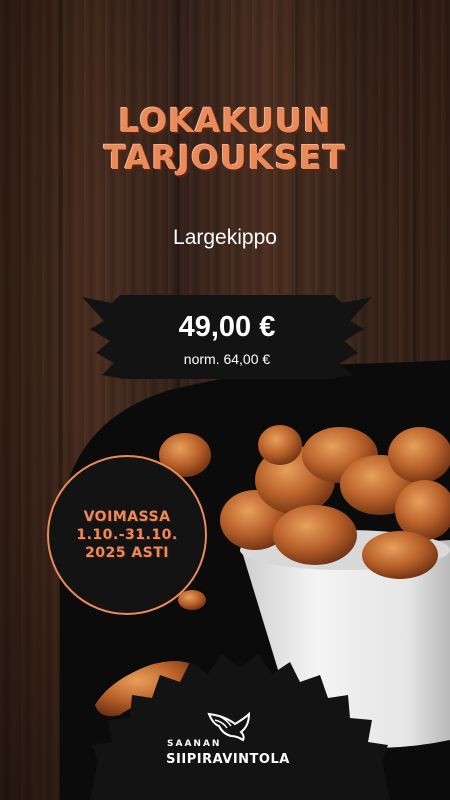 The image size is (450, 800). I want to click on restaurant-logo: SAANAN SIIPIRAVINTOLA, so click(228, 747).